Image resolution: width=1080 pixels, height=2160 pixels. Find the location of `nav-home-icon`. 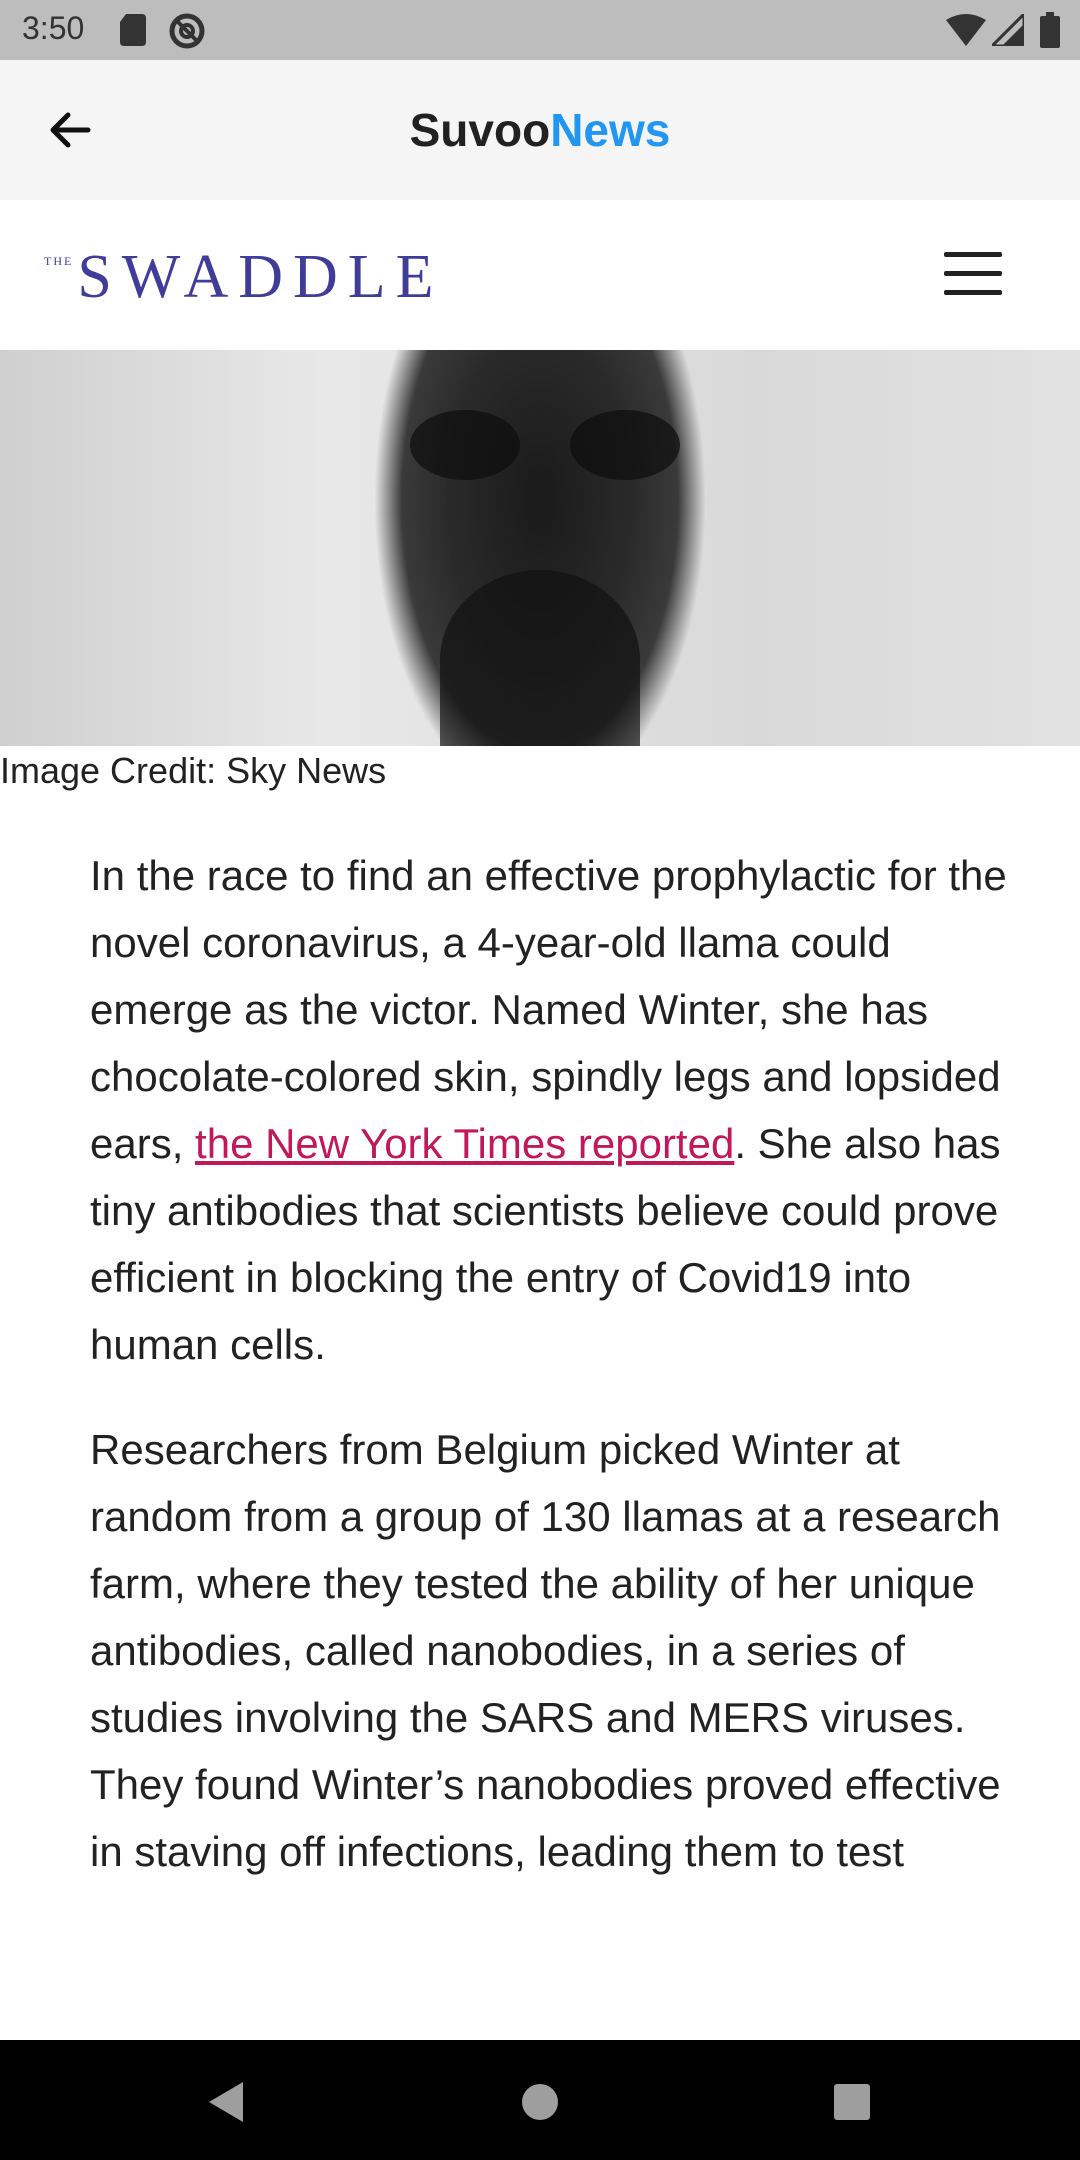

nav-home-icon is located at coordinates (540, 2102).